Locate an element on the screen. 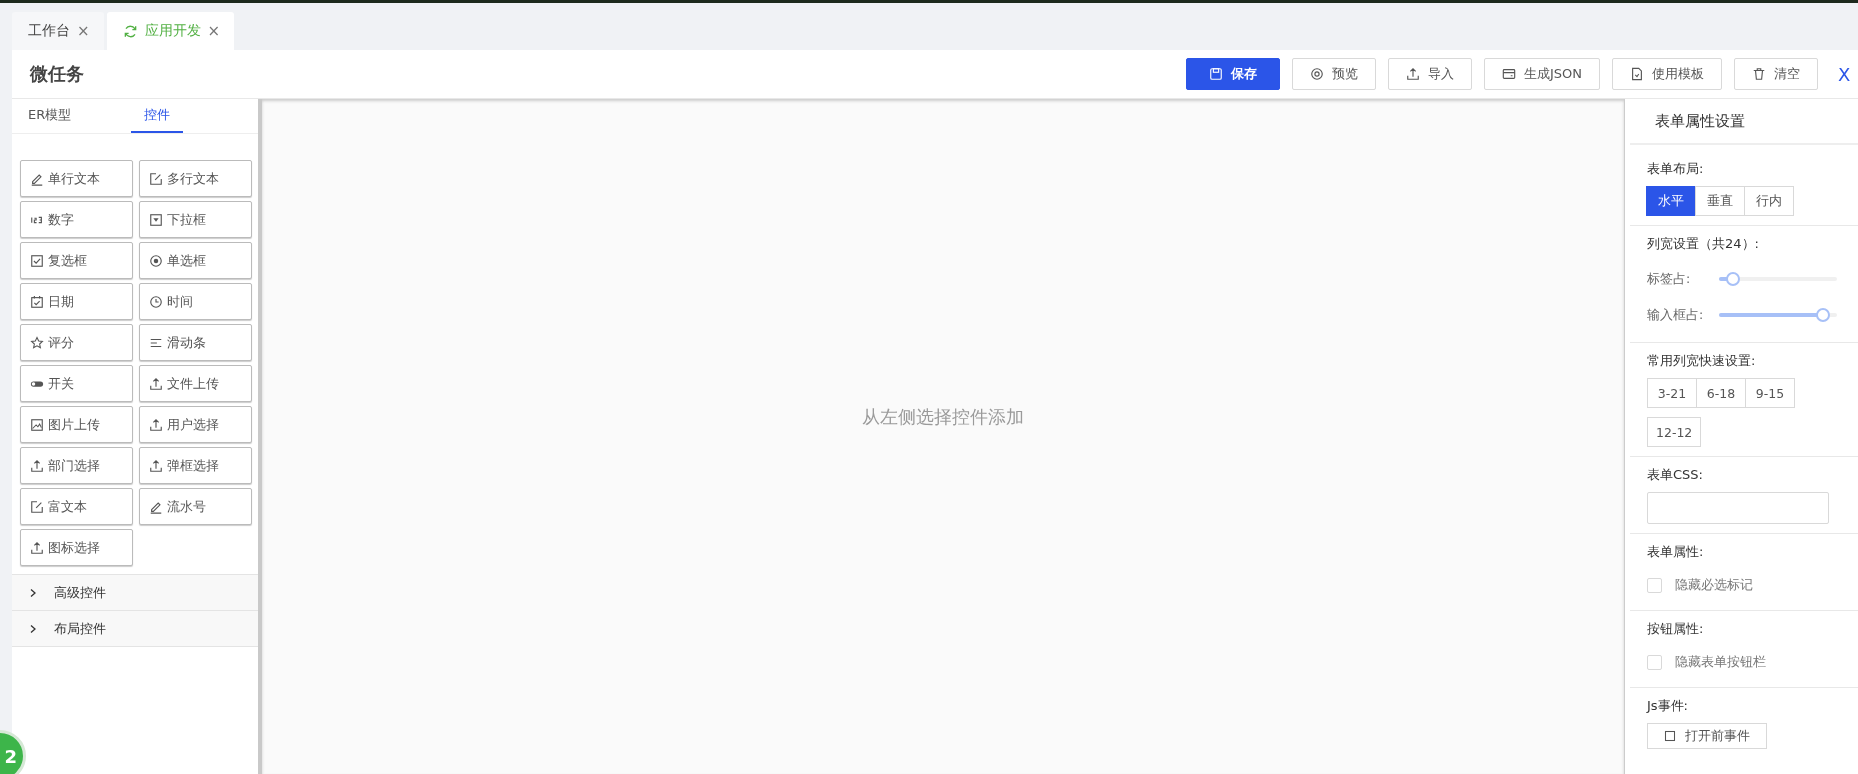 This screenshot has width=1858, height=774. field-label: 表单属性: is located at coordinates (1676, 552).